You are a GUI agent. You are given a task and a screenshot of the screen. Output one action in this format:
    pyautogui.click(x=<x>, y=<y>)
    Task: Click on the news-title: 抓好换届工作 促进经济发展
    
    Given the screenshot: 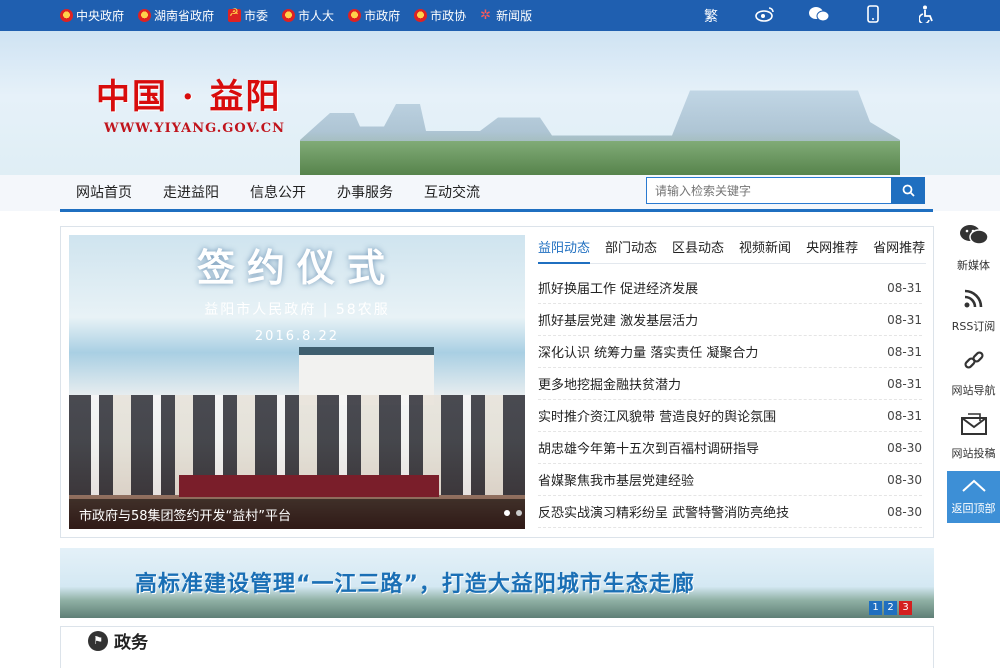 What is the action you would take?
    pyautogui.click(x=618, y=289)
    